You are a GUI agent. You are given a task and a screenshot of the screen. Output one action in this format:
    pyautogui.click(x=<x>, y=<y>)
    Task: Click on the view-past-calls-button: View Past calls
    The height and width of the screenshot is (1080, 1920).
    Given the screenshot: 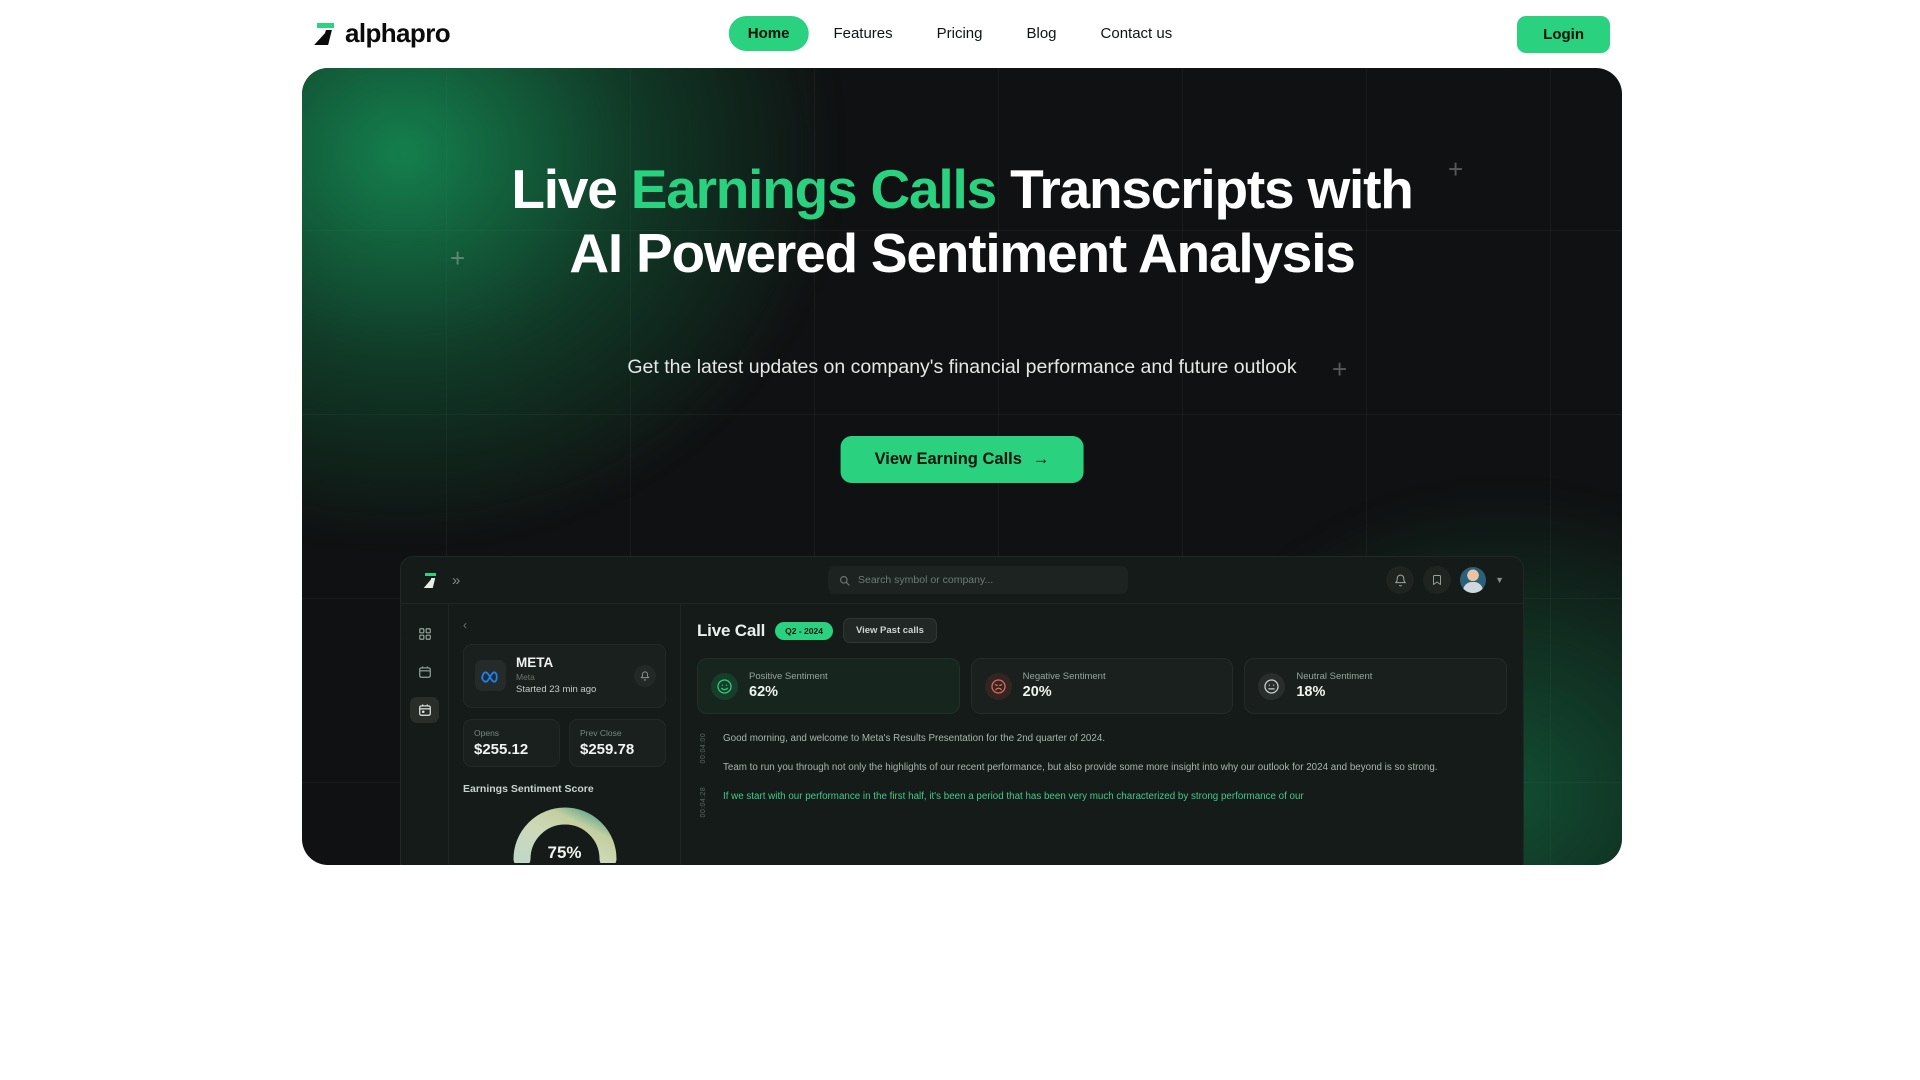 What is the action you would take?
    pyautogui.click(x=889, y=630)
    